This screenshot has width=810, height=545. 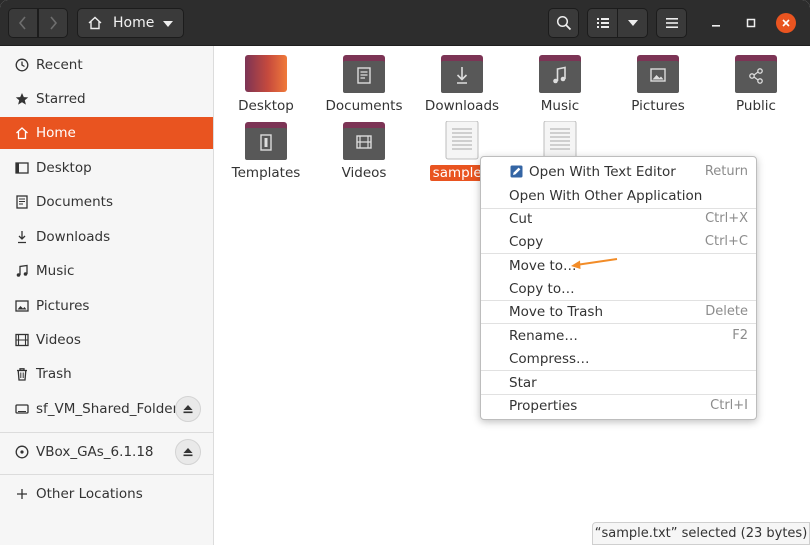 What do you see at coordinates (756, 74) in the screenshot?
I see `public-folder-icon` at bounding box center [756, 74].